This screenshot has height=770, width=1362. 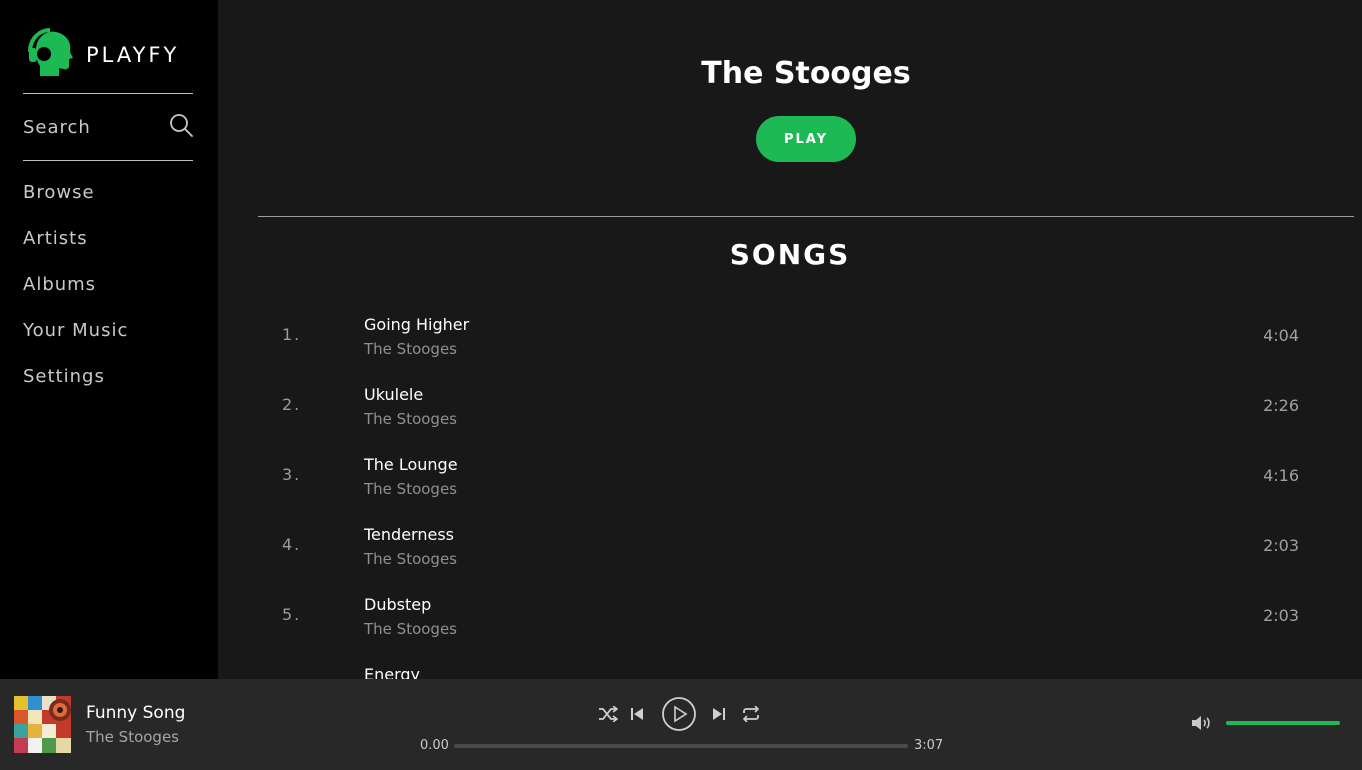 What do you see at coordinates (292, 404) in the screenshot?
I see `track-number: 2.` at bounding box center [292, 404].